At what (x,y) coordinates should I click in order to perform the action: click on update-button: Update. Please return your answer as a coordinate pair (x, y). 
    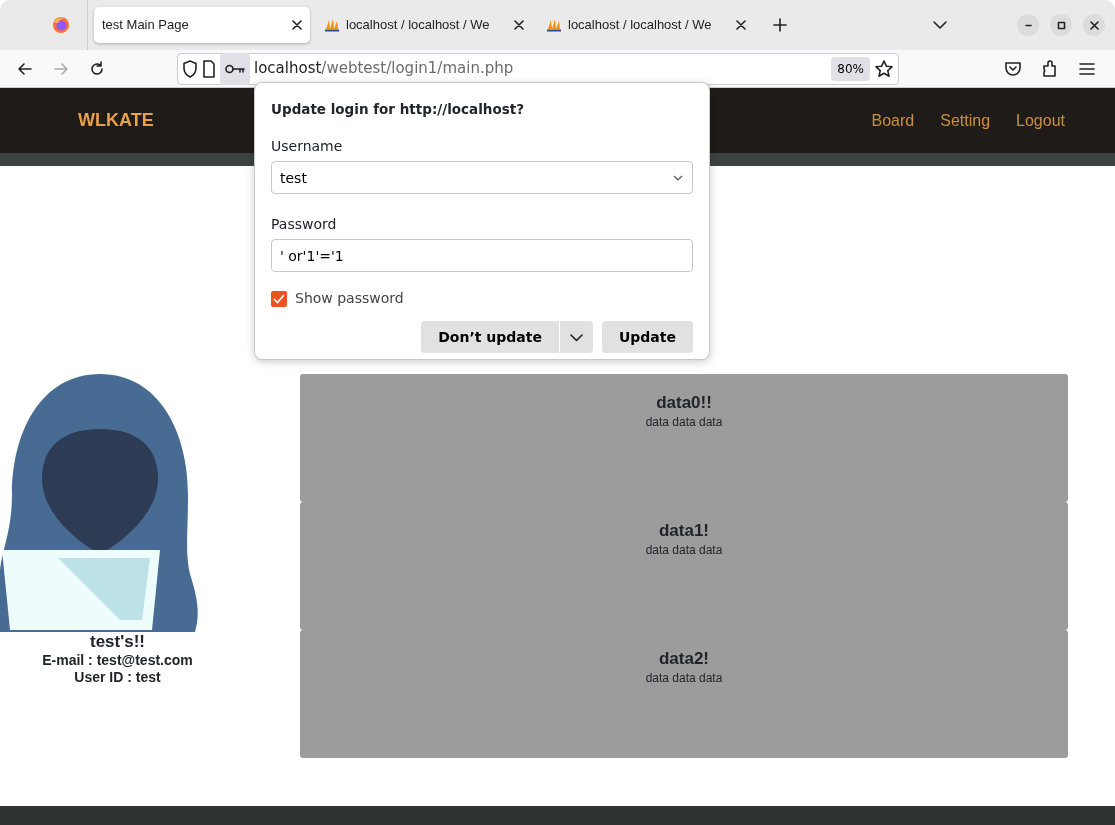
    Looking at the image, I should click on (647, 337).